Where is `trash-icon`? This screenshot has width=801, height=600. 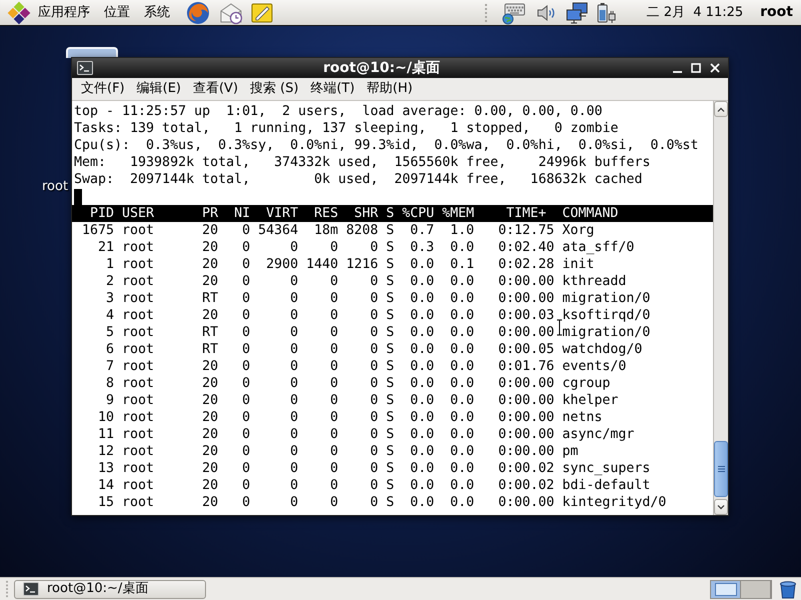
trash-icon is located at coordinates (788, 589).